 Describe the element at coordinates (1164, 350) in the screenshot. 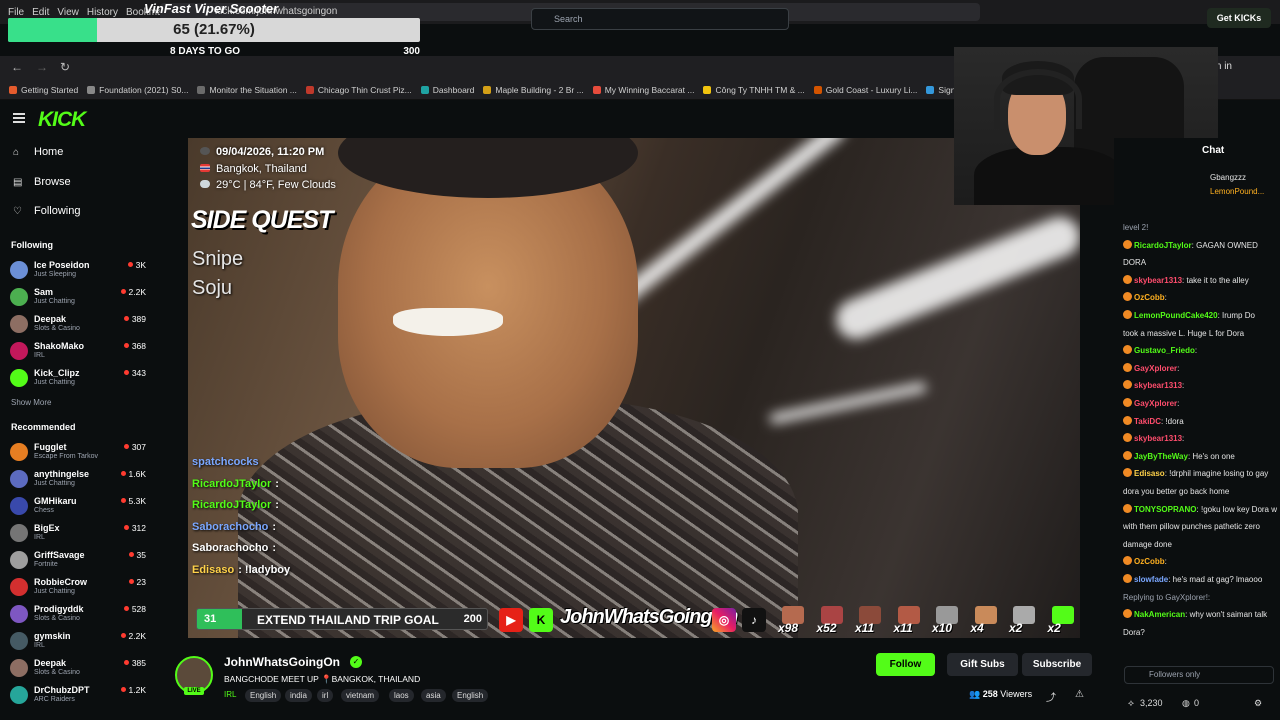

I see `chat-username: Gustavo_Friedo` at that location.